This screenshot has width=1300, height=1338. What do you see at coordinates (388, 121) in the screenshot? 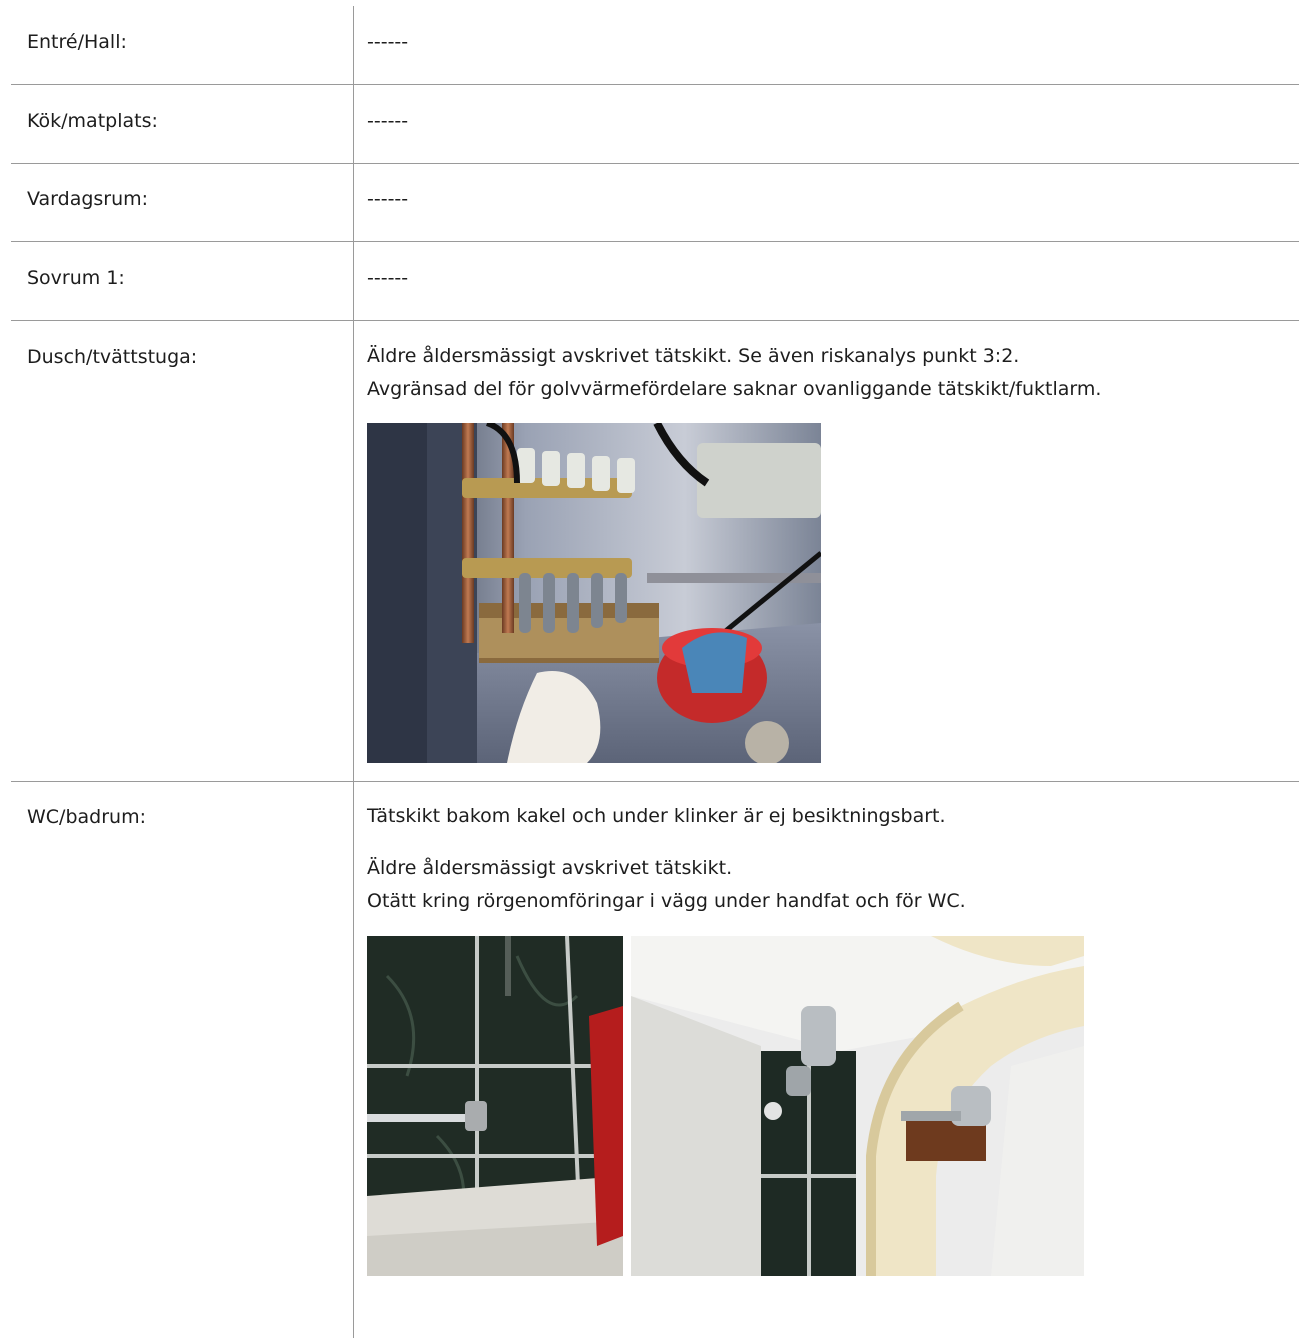
I see `room-value-kok: ------` at bounding box center [388, 121].